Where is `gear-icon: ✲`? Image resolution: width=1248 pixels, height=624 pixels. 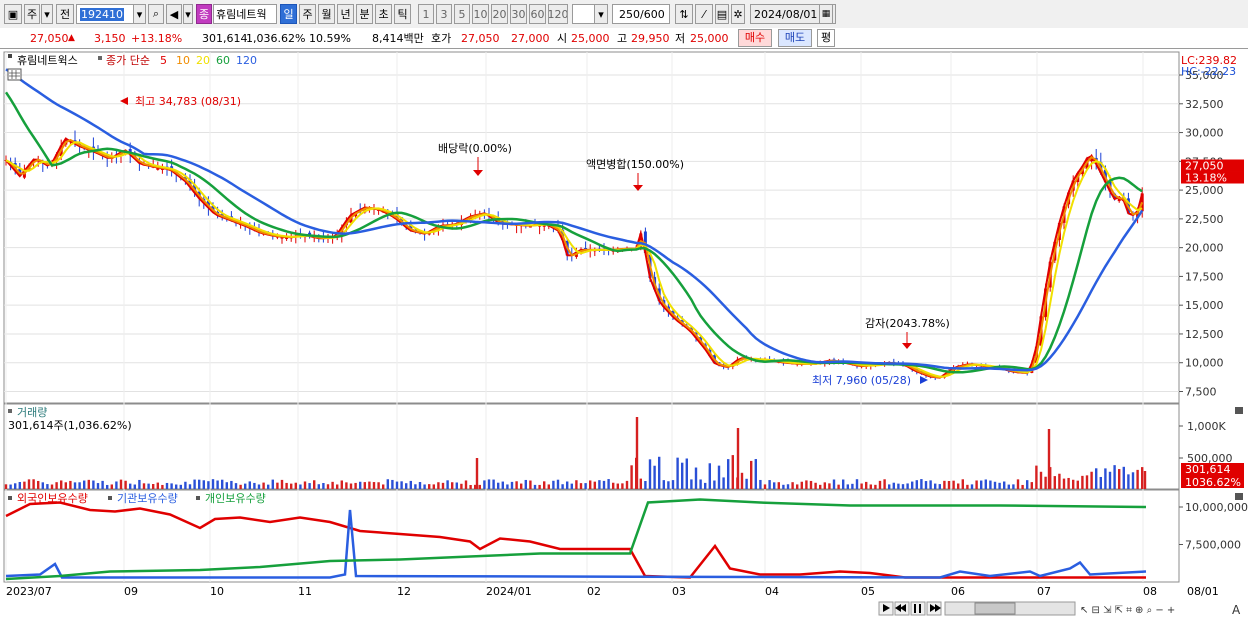
gear-icon: ✲ is located at coordinates (738, 14).